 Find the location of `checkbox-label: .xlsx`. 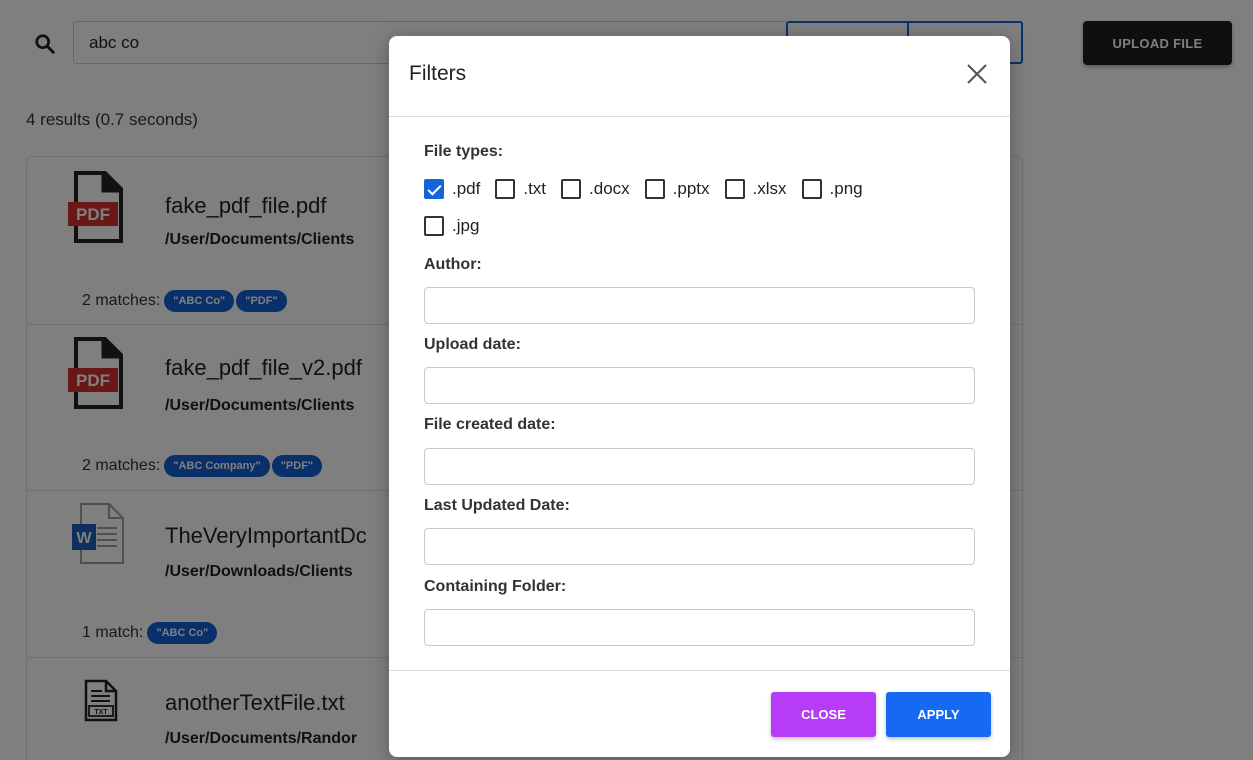

checkbox-label: .xlsx is located at coordinates (769, 188).